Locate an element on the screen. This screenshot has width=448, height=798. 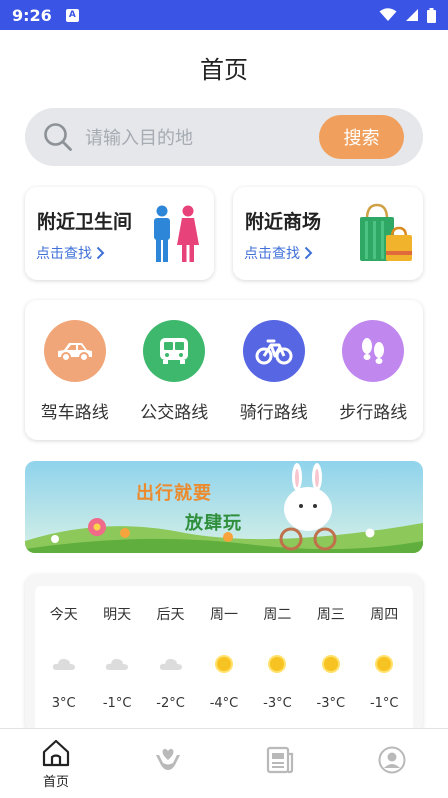
tab-home-label: 首页 is located at coordinates (55, 782).